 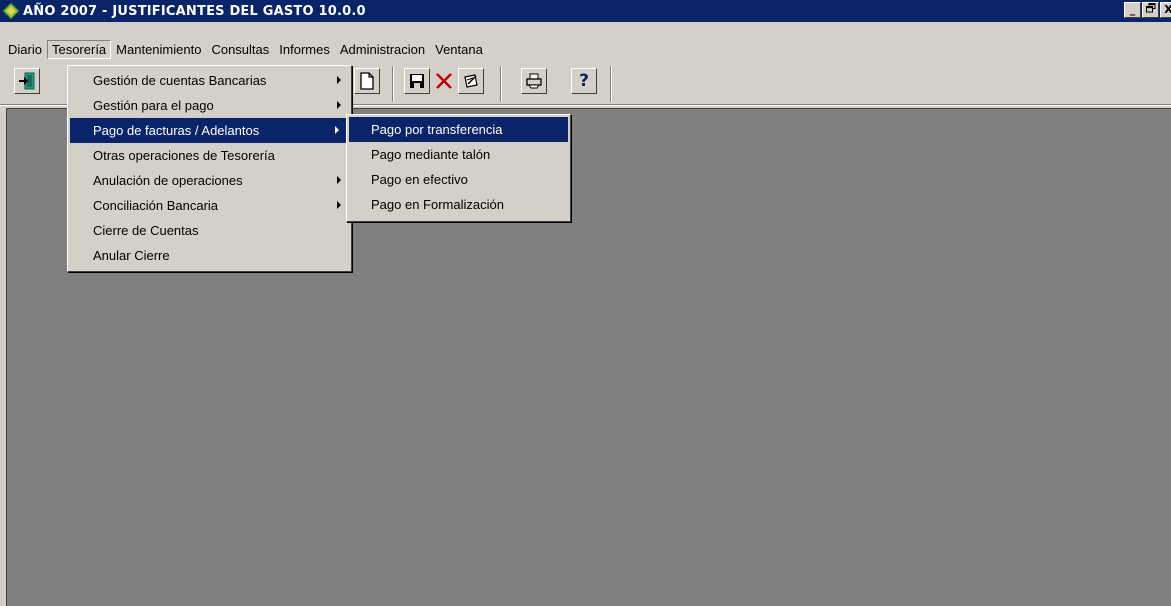 I want to click on restore-button, so click(x=1150, y=10).